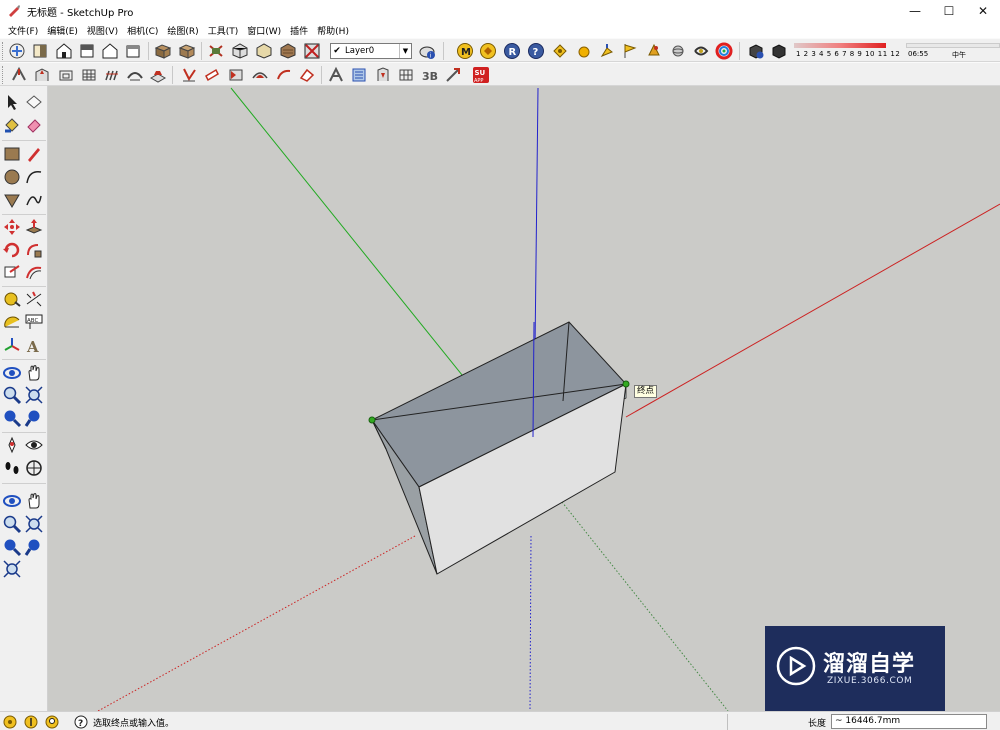 The height and width of the screenshot is (730, 1000). What do you see at coordinates (909, 721) in the screenshot?
I see `measurements-input: ~ 16446.7mm` at bounding box center [909, 721].